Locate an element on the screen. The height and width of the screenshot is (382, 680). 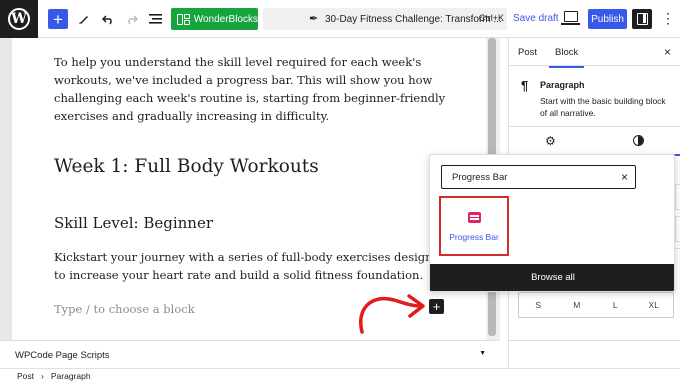
undo-icon is located at coordinates (108, 19).